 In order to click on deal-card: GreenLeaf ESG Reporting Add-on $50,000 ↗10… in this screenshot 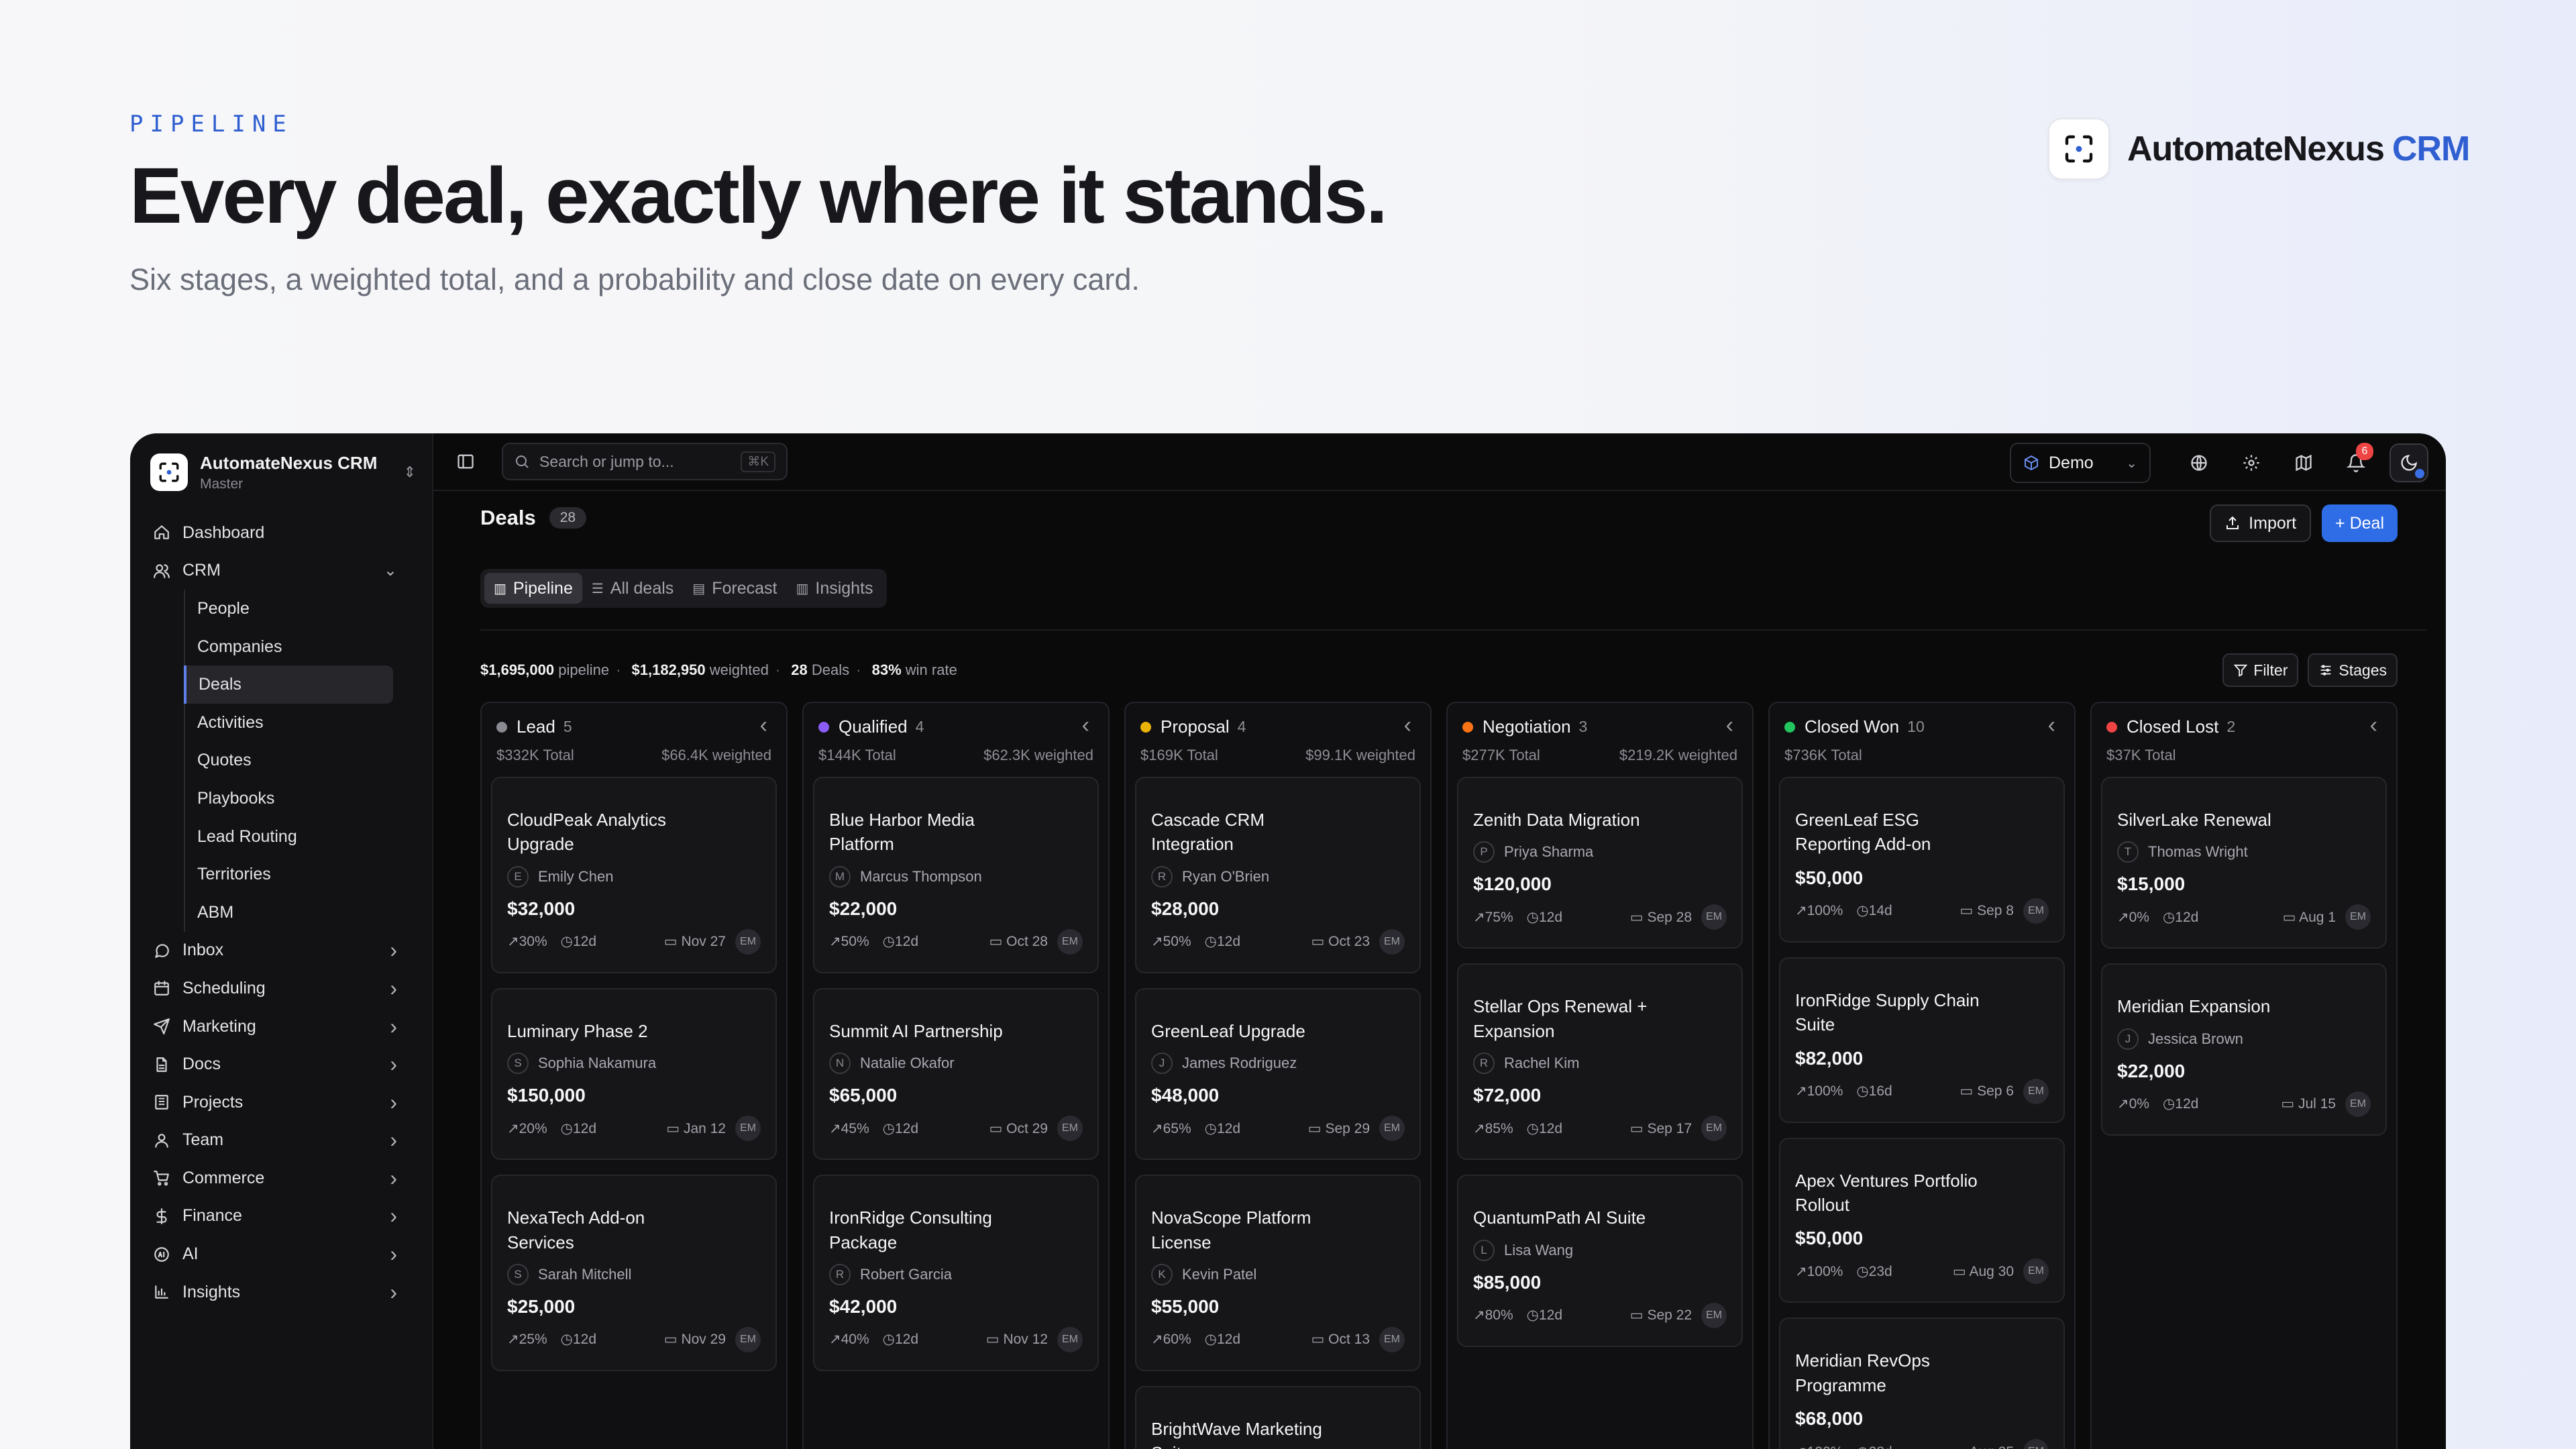, I will do `click(1922, 860)`.